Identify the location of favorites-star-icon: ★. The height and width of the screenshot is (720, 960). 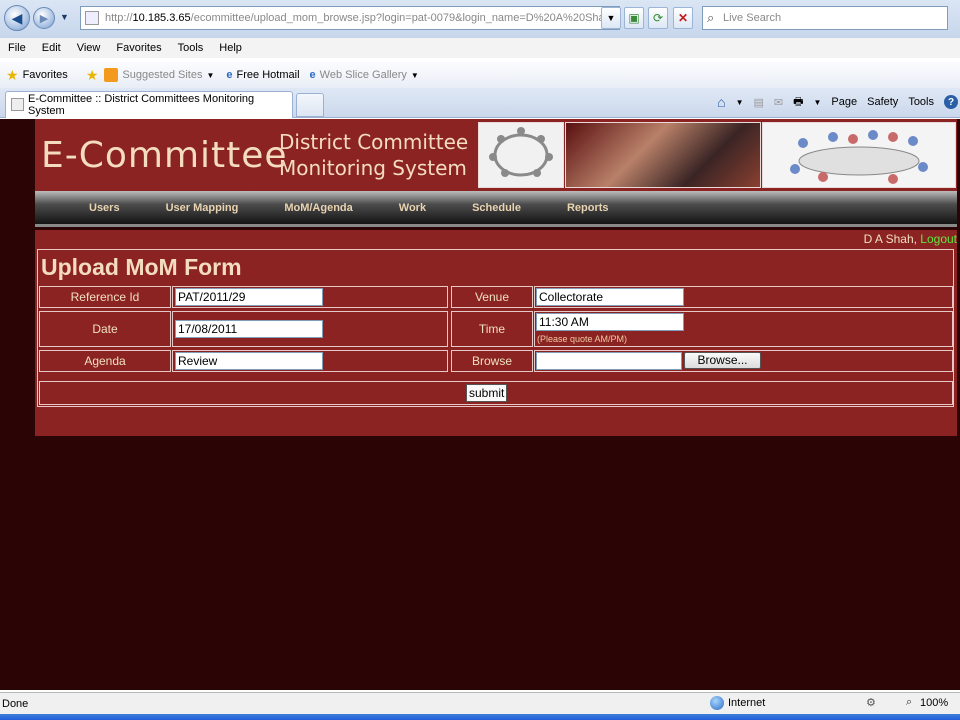
(12, 74).